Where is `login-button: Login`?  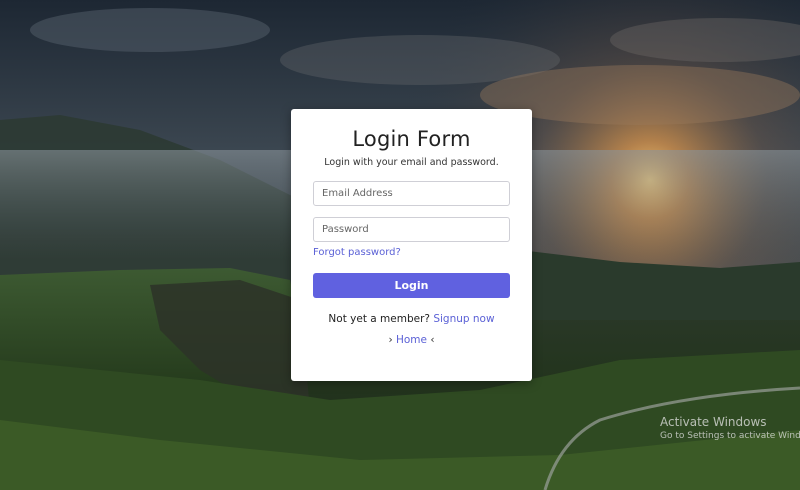 login-button: Login is located at coordinates (411, 285).